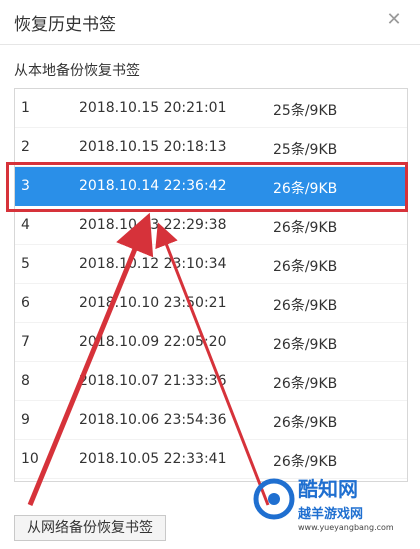 Image resolution: width=420 pixels, height=549 pixels. Describe the element at coordinates (153, 459) in the screenshot. I see `backup-datetime: 2018.10.05 22:33:41` at that location.